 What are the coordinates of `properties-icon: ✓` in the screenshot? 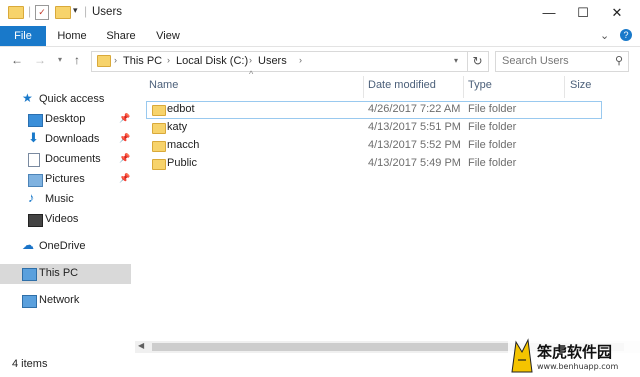 It's located at (42, 12).